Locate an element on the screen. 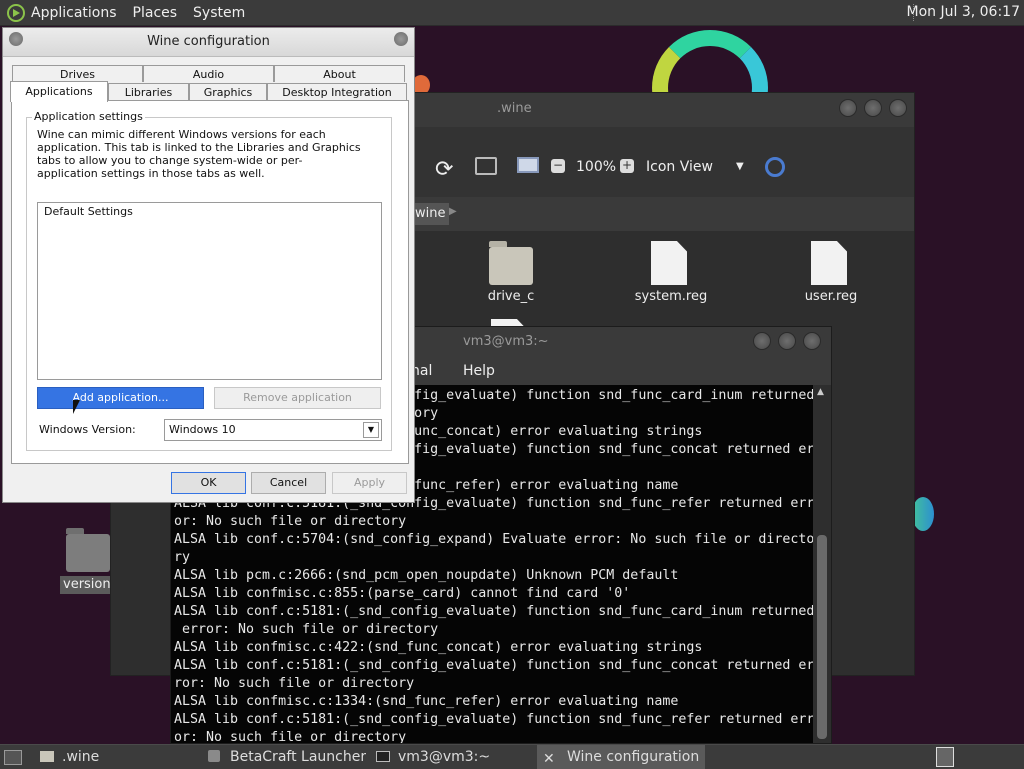 This screenshot has height=769, width=1024. terminal-scrollbar: ▲ is located at coordinates (822, 564).